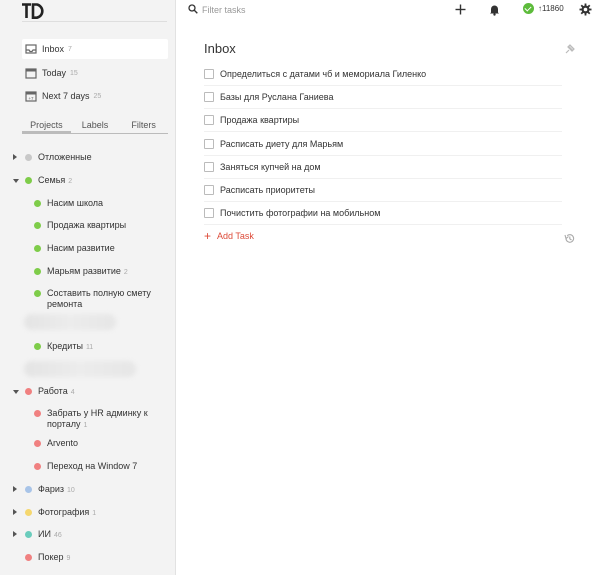 The width and height of the screenshot is (600, 575). What do you see at coordinates (383, 213) in the screenshot?
I see `task-item: Почистить фотографии на мобильном` at bounding box center [383, 213].